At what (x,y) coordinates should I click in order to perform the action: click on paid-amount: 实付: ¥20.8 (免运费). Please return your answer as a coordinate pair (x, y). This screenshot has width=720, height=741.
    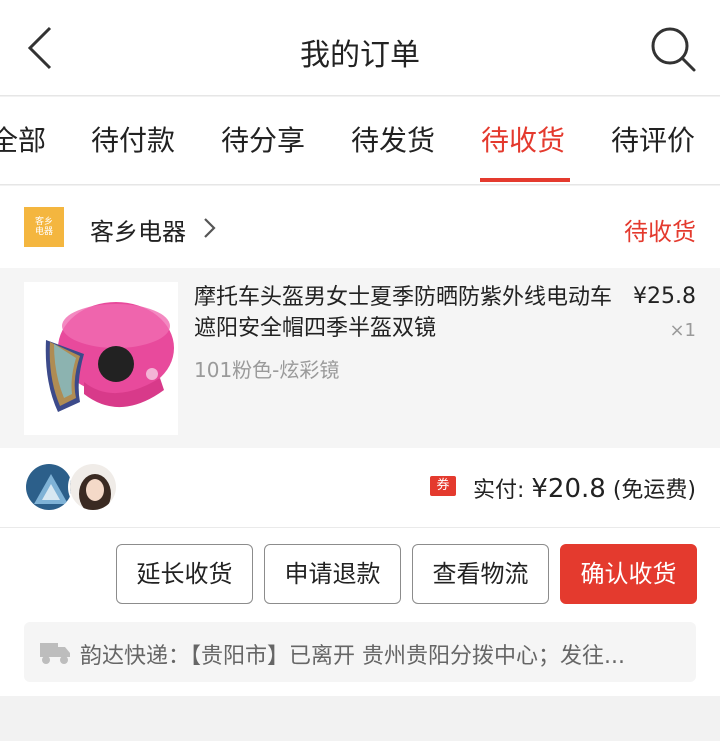
    Looking at the image, I should click on (584, 488).